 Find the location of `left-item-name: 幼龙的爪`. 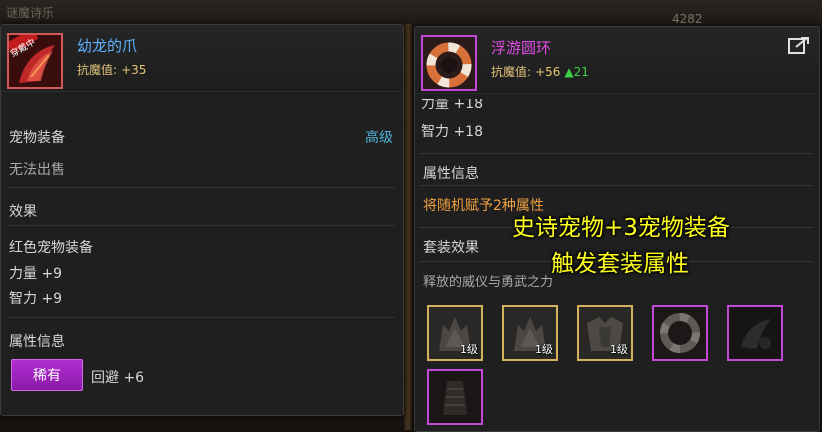

left-item-name: 幼龙的爪 is located at coordinates (107, 46).